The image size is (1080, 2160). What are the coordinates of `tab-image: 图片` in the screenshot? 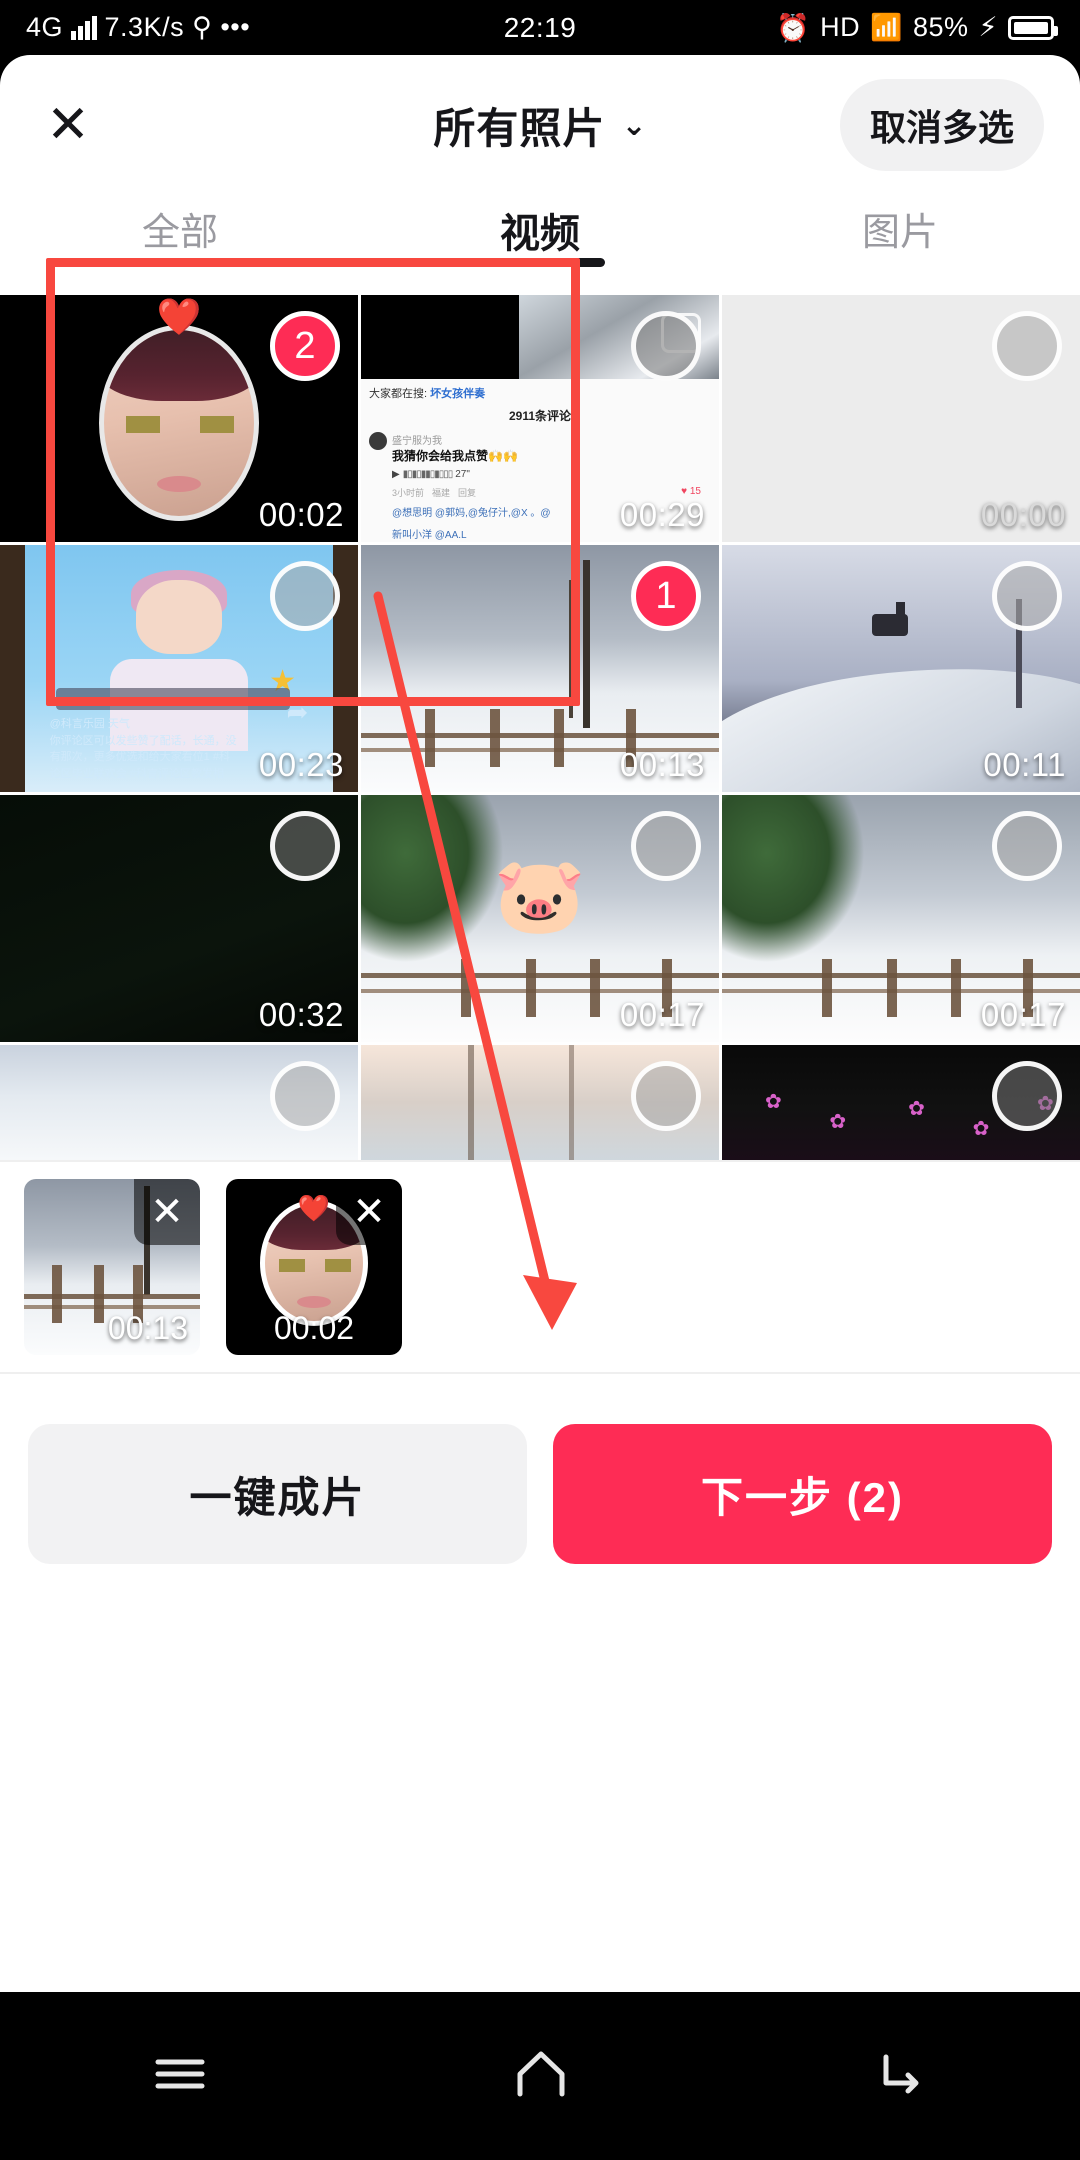 It's located at (900, 225).